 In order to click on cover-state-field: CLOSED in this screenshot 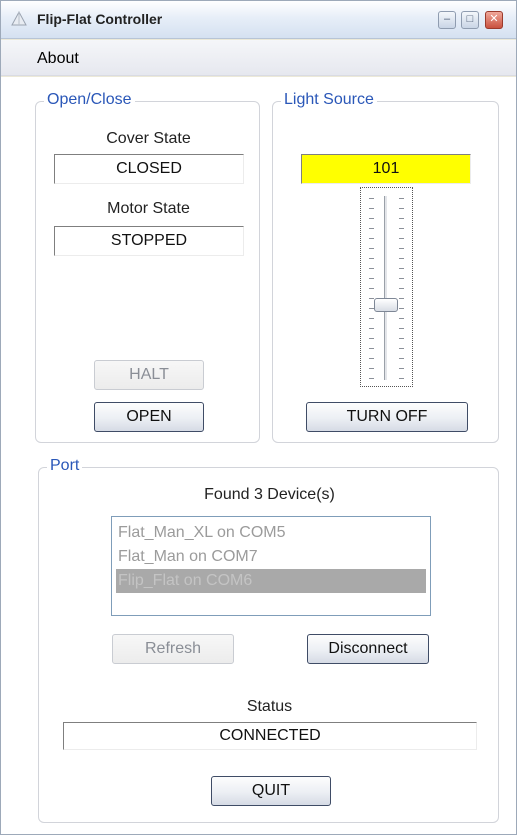, I will do `click(149, 169)`.